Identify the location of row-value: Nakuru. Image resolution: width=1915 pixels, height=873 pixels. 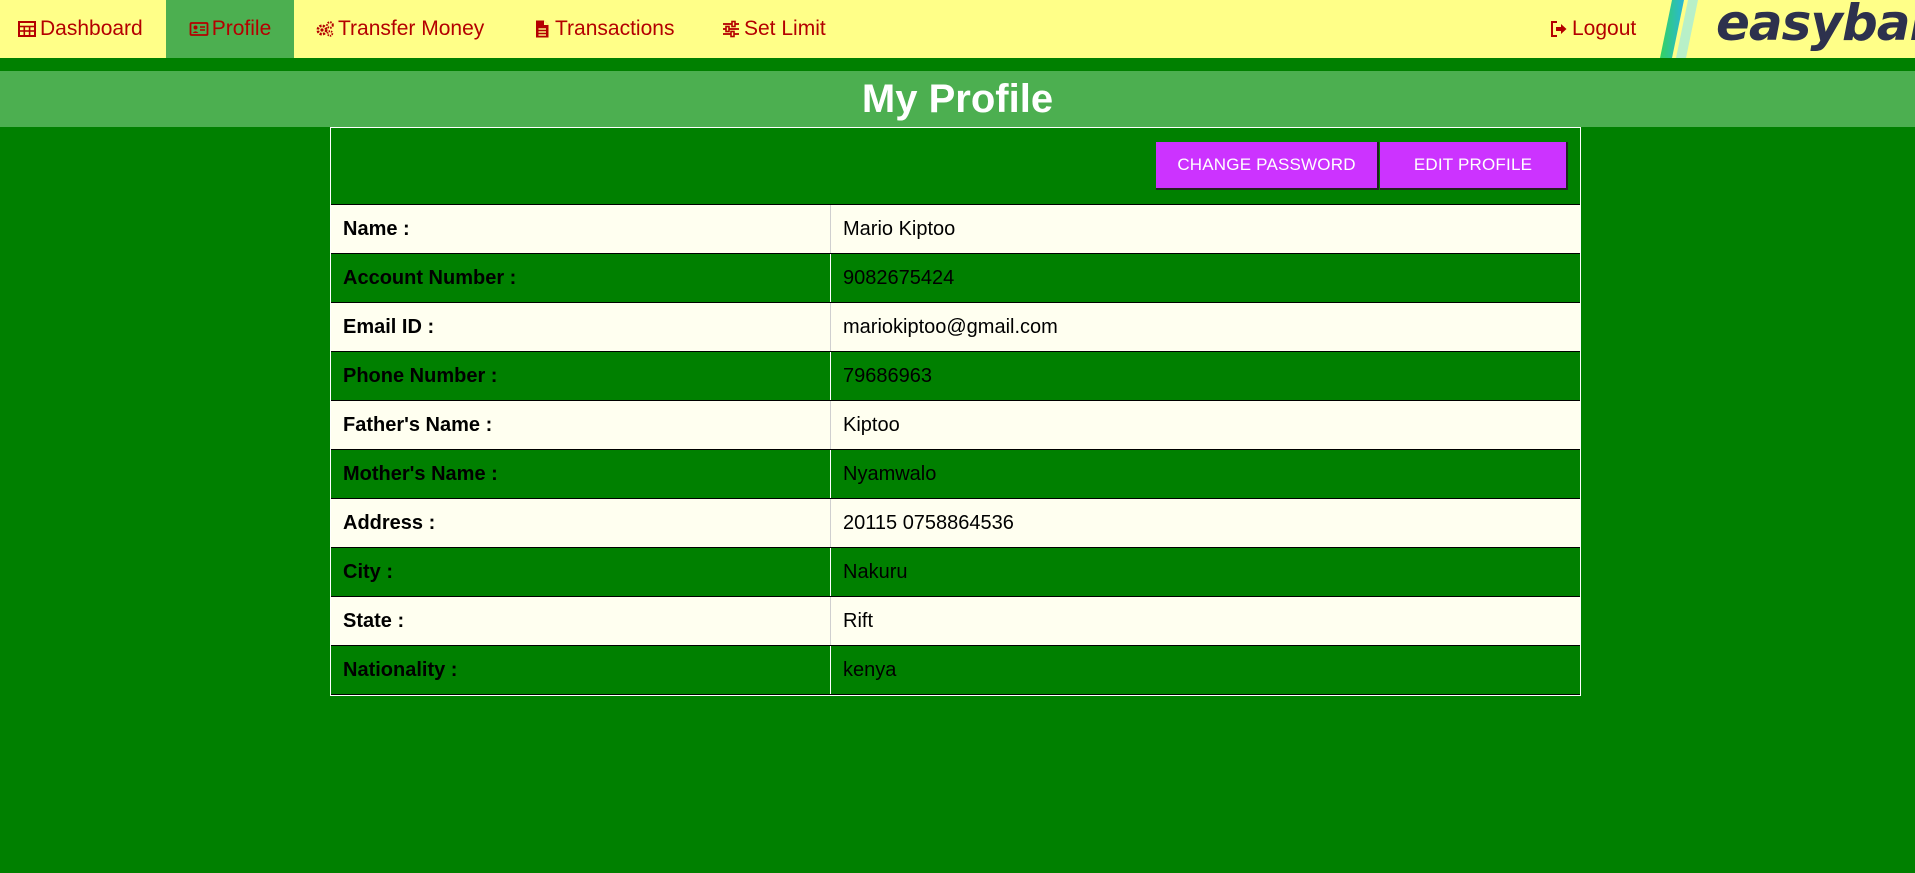
(875, 571).